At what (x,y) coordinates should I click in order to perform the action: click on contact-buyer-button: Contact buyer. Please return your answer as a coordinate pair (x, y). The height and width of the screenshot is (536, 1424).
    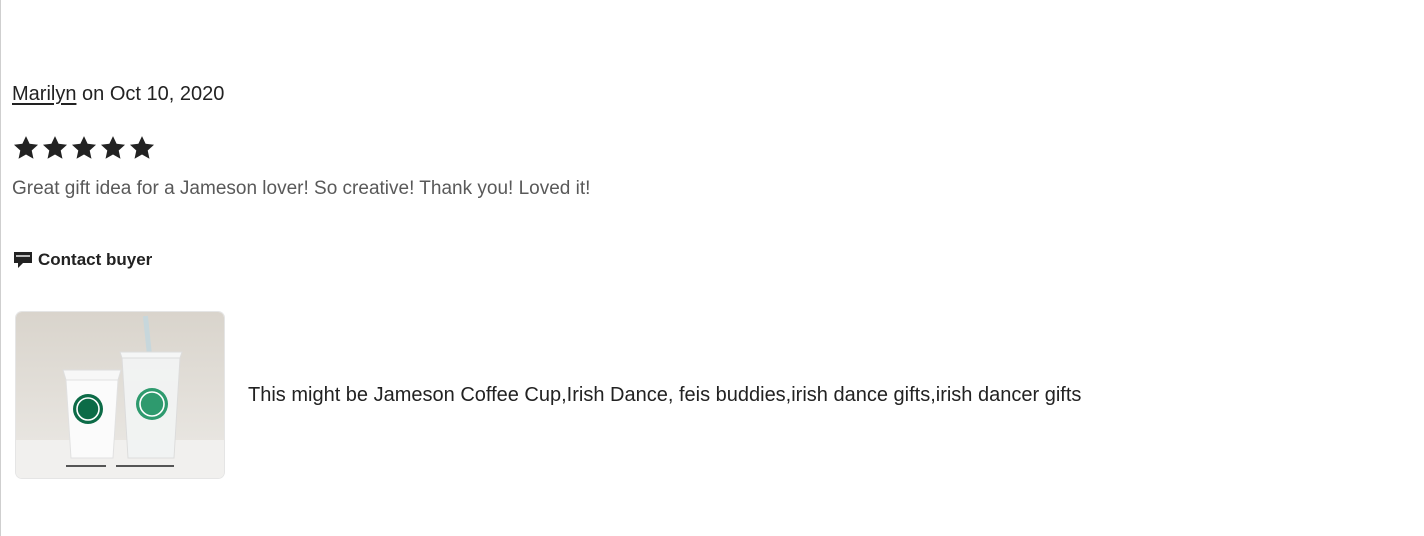
    Looking at the image, I should click on (82, 260).